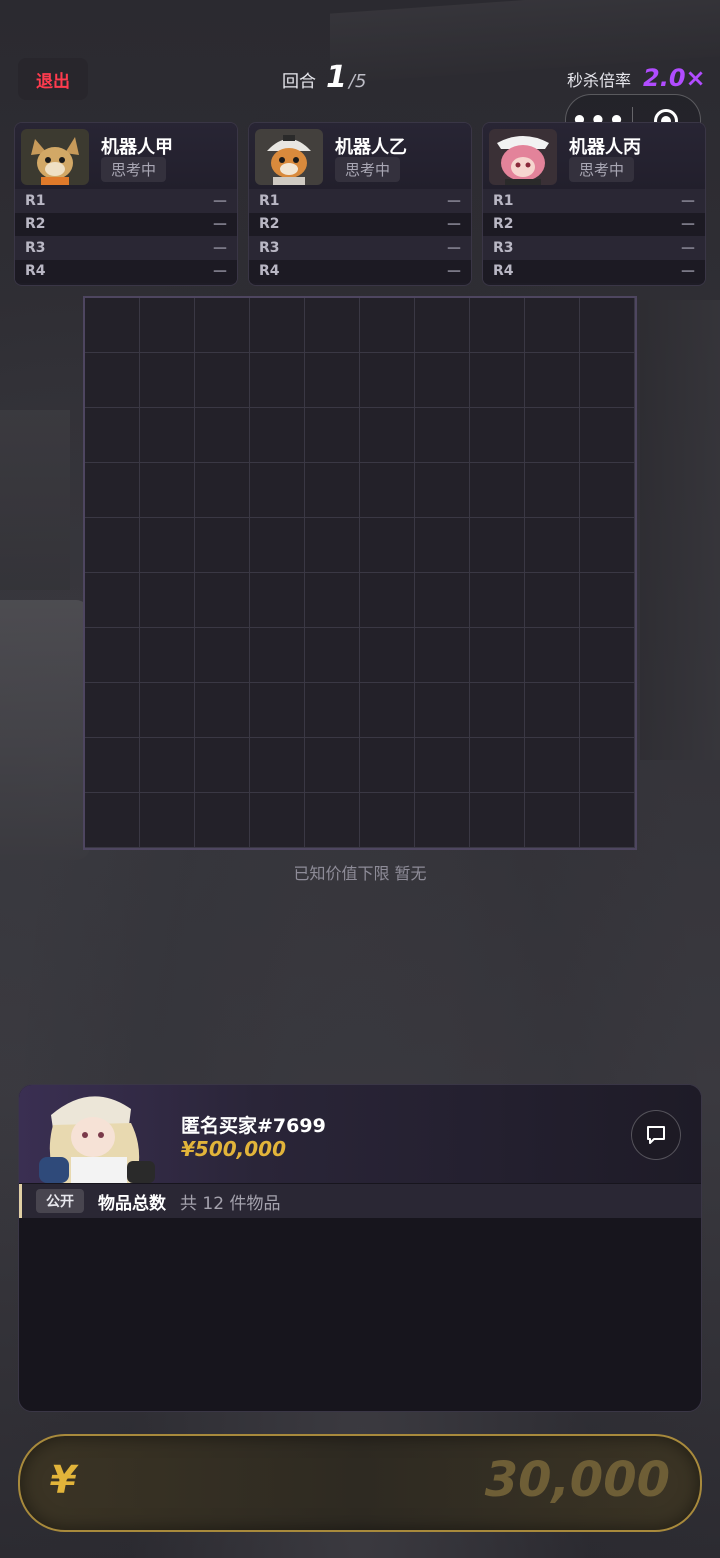 The width and height of the screenshot is (720, 1558). Describe the element at coordinates (360, 1483) in the screenshot. I see `bid-input: ¥ 30,000` at that location.